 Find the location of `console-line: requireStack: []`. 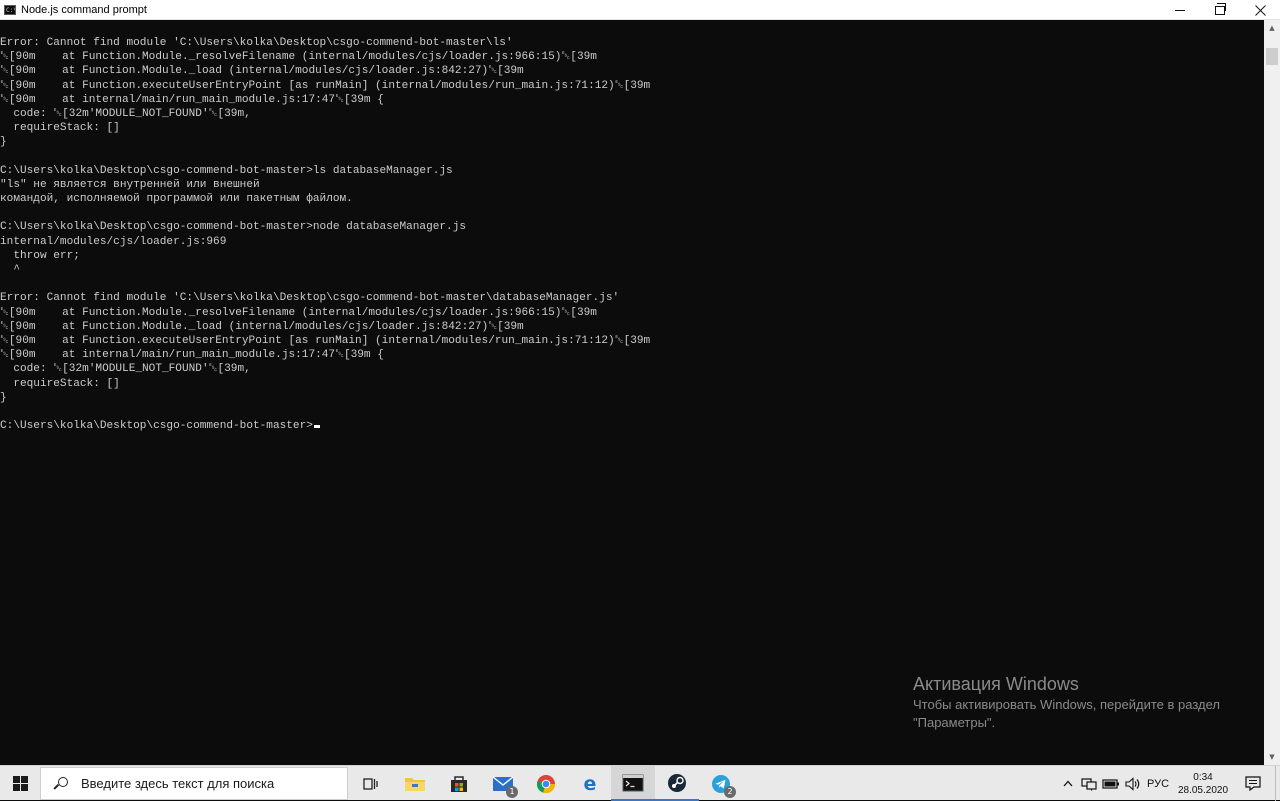

console-line: requireStack: [] is located at coordinates (325, 384).